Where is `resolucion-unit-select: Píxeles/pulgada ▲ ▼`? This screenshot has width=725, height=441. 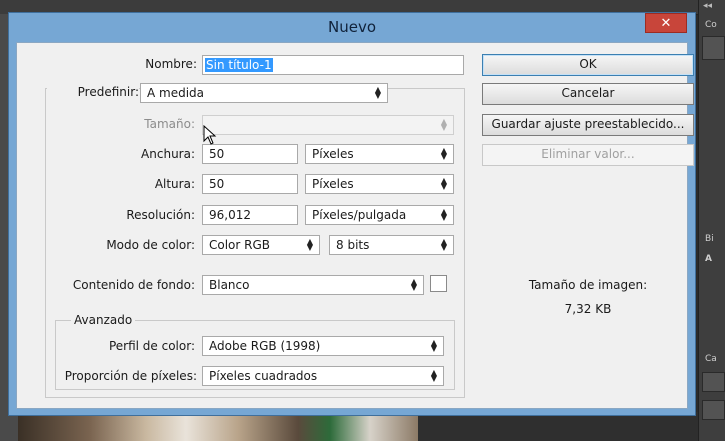 resolucion-unit-select: Píxeles/pulgada ▲ ▼ is located at coordinates (379, 215).